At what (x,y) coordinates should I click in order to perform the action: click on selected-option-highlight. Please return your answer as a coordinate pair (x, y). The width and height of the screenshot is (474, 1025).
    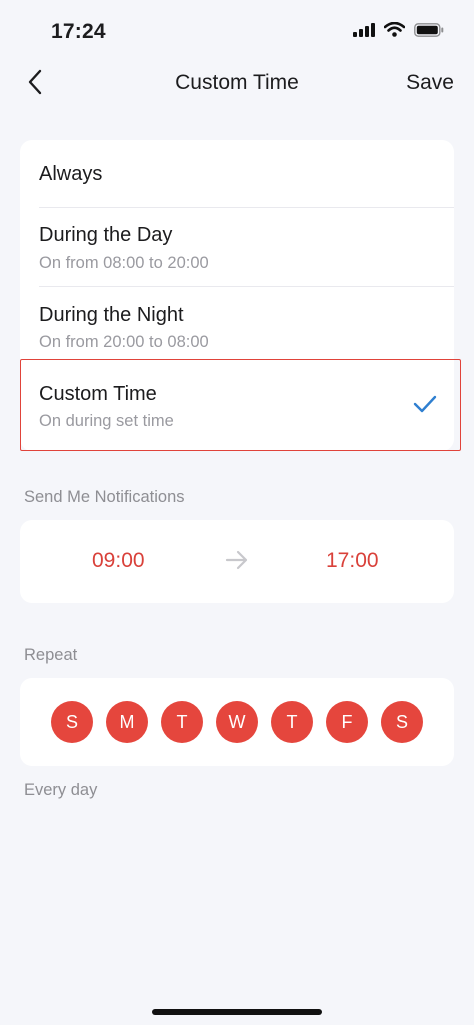
    Looking at the image, I should click on (240, 405).